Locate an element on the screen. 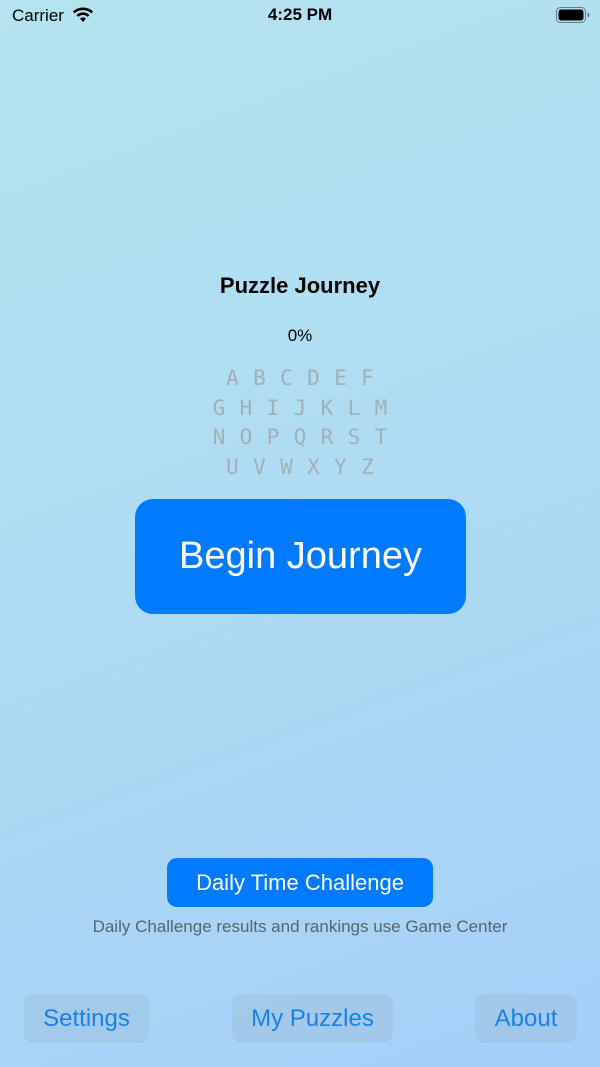 The height and width of the screenshot is (1067, 600). letter: Q is located at coordinates (300, 437).